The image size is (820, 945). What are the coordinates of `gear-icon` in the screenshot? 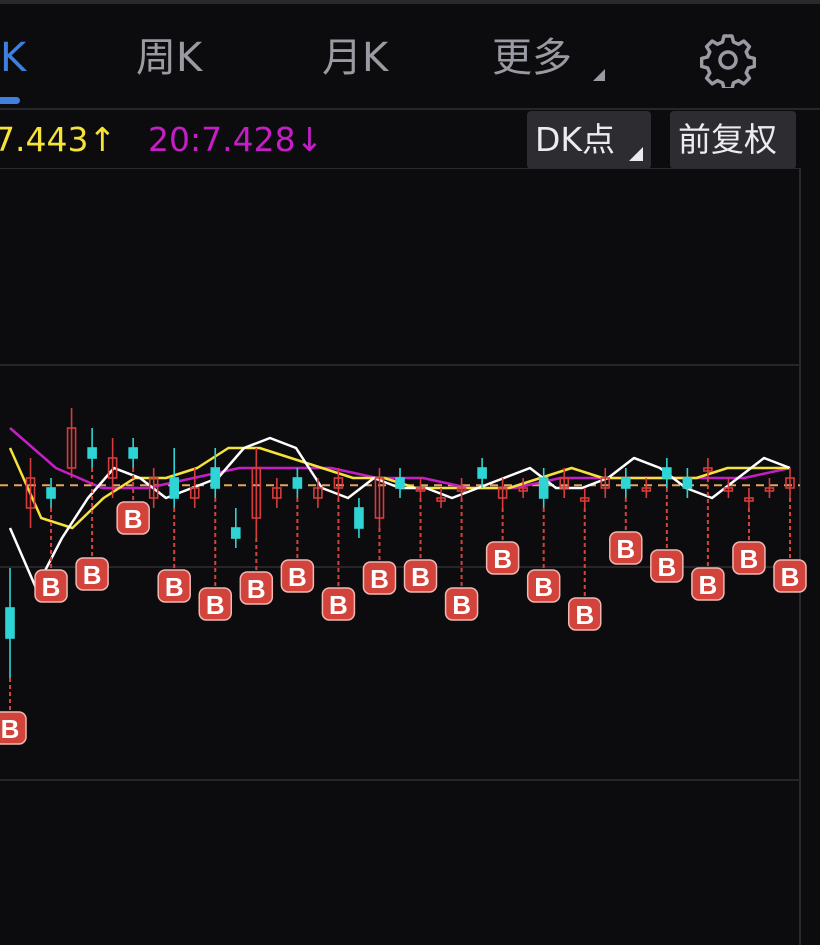 It's located at (728, 60).